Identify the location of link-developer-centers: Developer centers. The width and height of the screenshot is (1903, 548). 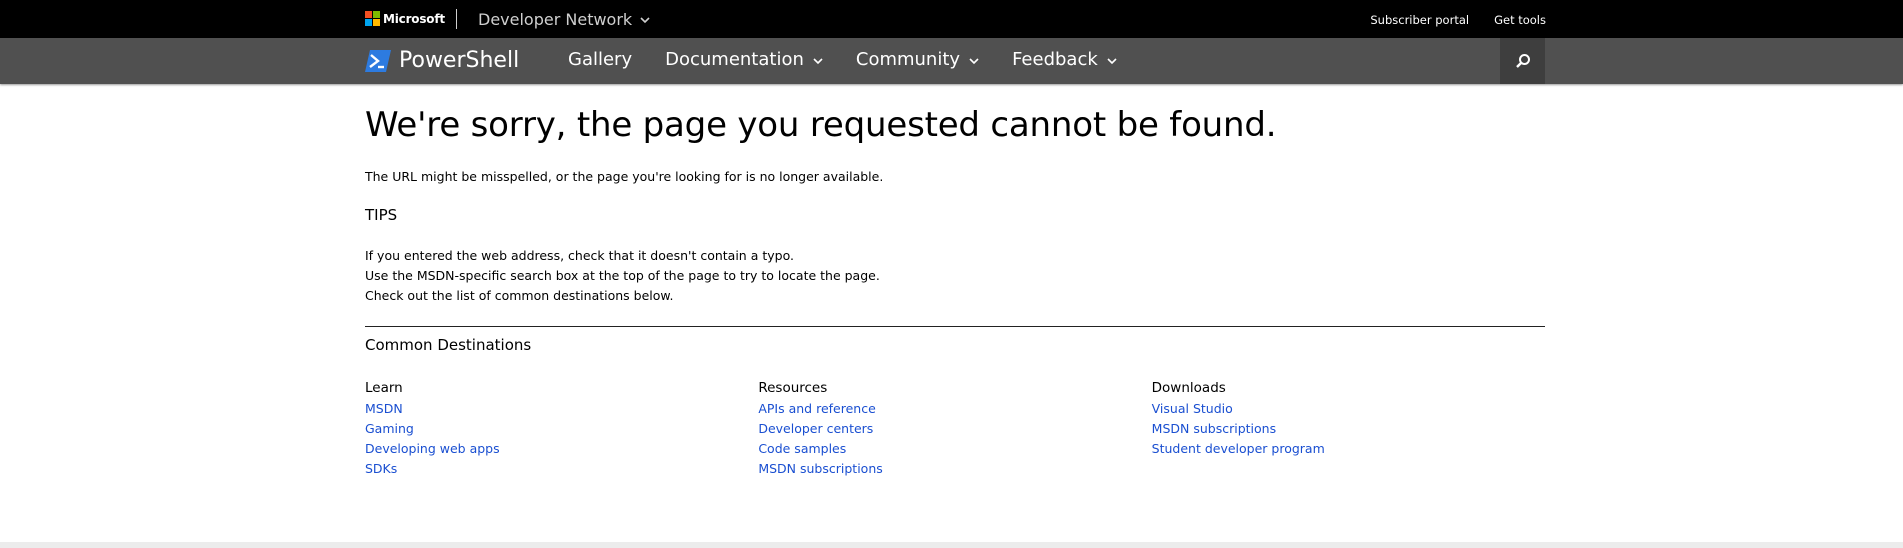
(954, 429).